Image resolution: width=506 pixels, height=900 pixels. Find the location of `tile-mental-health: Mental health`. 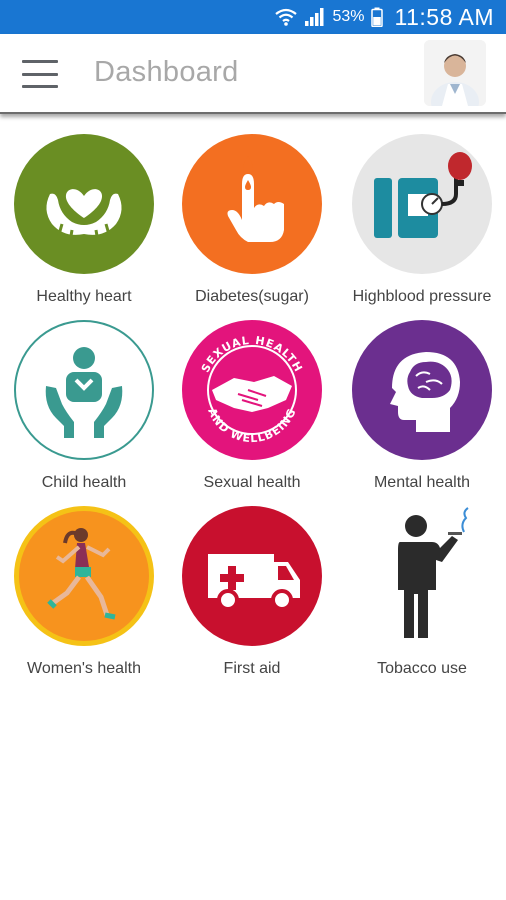

tile-mental-health: Mental health is located at coordinates (422, 407).